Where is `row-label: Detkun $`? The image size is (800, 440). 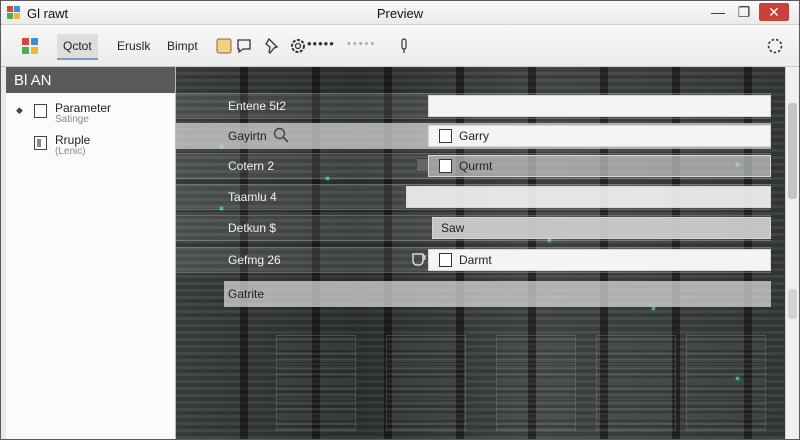 row-label: Detkun $ is located at coordinates (252, 228).